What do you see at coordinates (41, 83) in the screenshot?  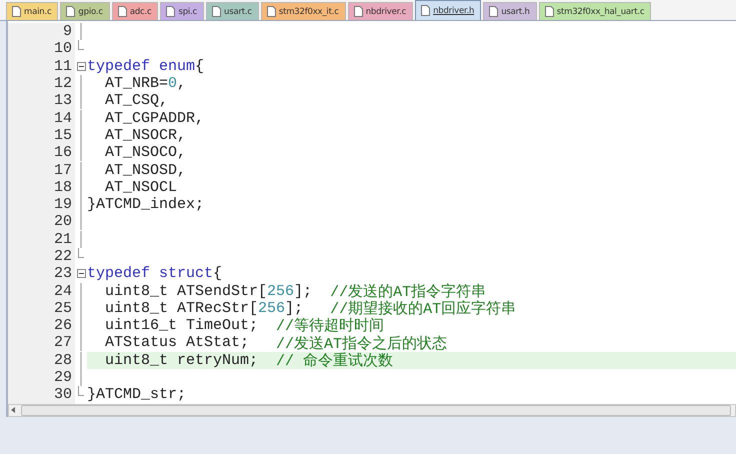 I see `line-number: 12` at bounding box center [41, 83].